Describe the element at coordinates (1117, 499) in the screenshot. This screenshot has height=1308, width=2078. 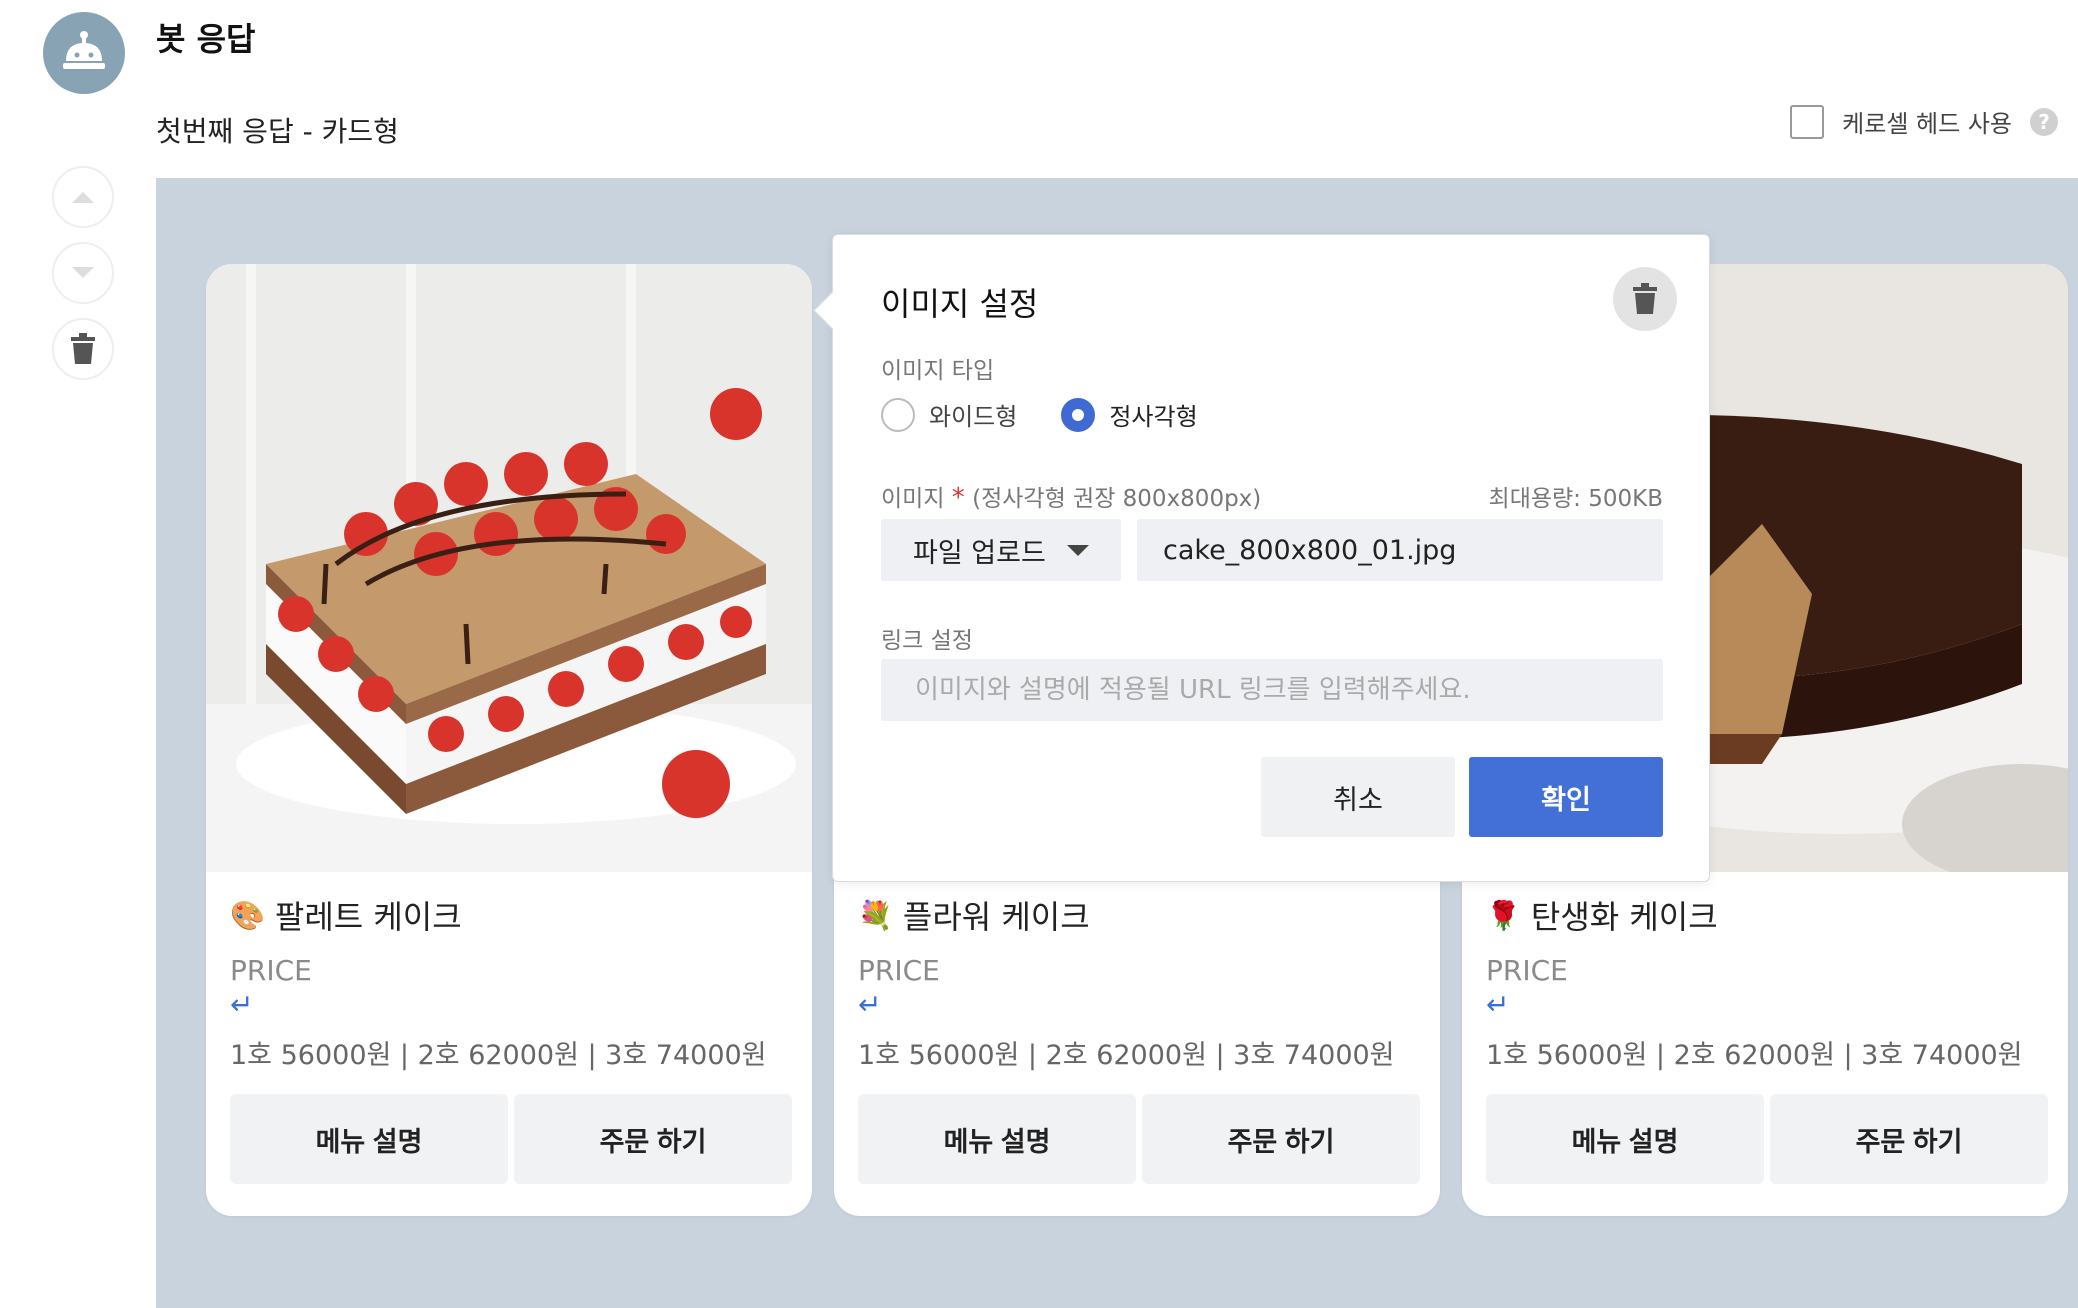
I see `image-size-hint: (정사각형 권장 800x800px)` at that location.